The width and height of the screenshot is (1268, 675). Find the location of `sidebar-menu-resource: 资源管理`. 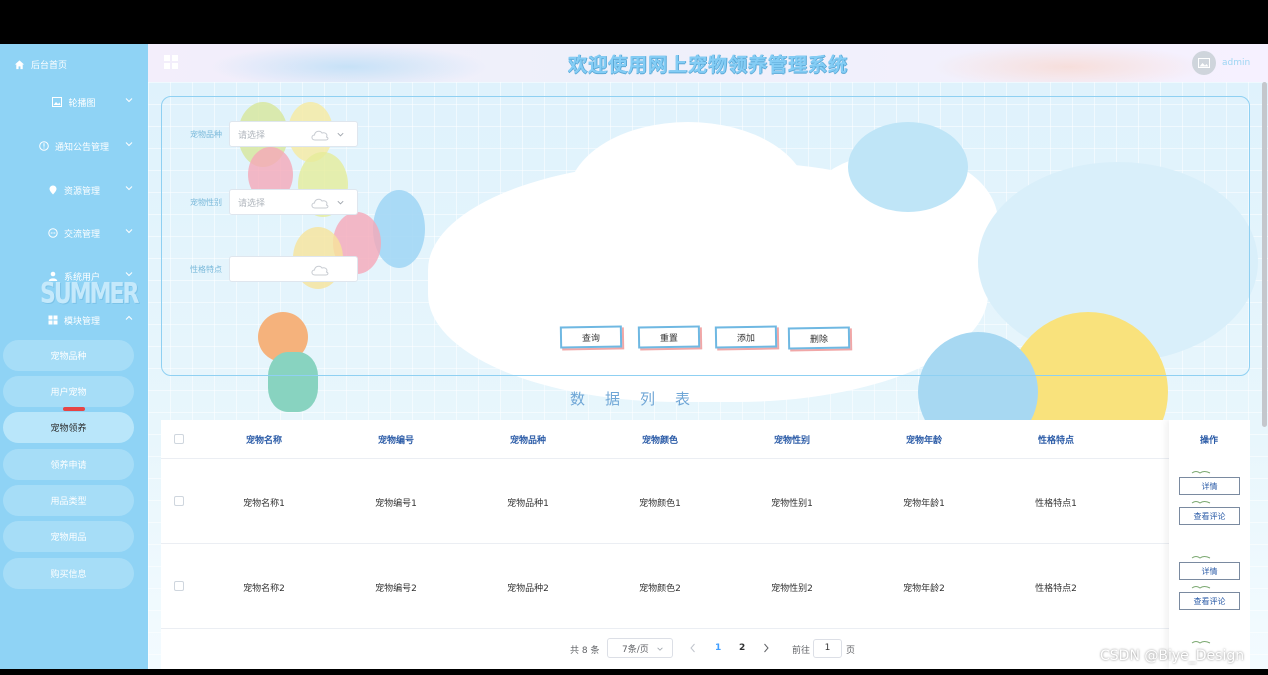

sidebar-menu-resource: 资源管理 is located at coordinates (74, 190).